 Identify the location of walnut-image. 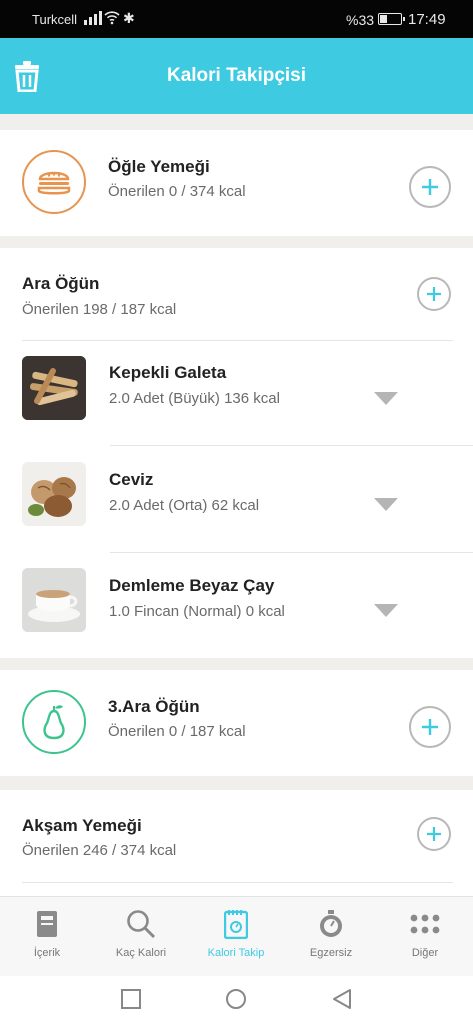
(54, 494).